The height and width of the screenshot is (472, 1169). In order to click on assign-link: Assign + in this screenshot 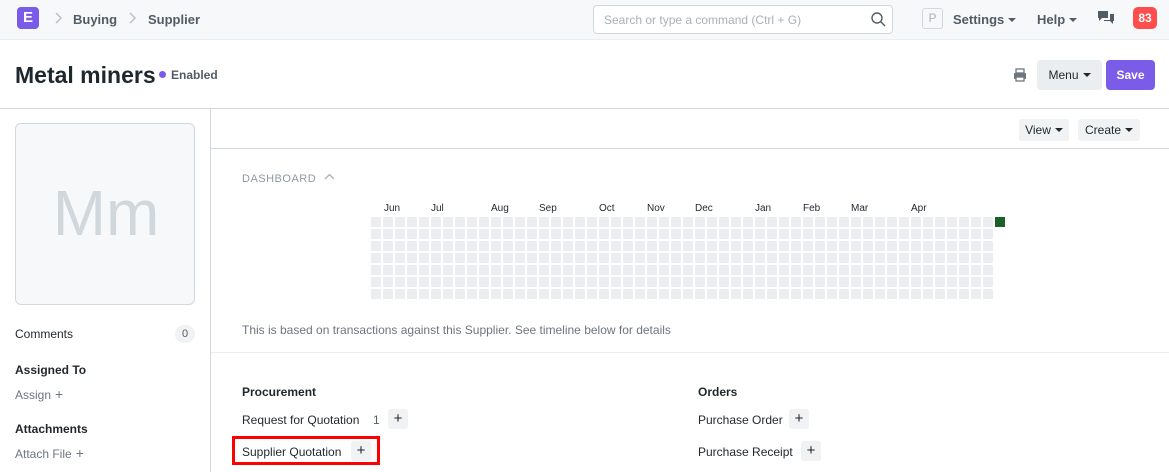, I will do `click(39, 394)`.